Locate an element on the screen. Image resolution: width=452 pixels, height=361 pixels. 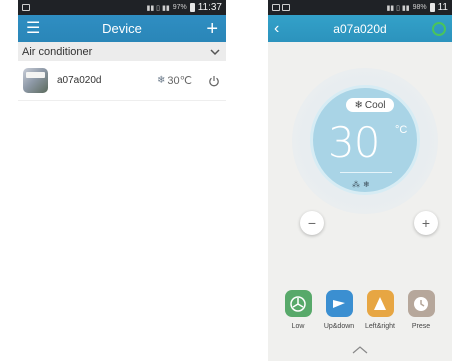
device-name: a07a020d is located at coordinates (79, 80).